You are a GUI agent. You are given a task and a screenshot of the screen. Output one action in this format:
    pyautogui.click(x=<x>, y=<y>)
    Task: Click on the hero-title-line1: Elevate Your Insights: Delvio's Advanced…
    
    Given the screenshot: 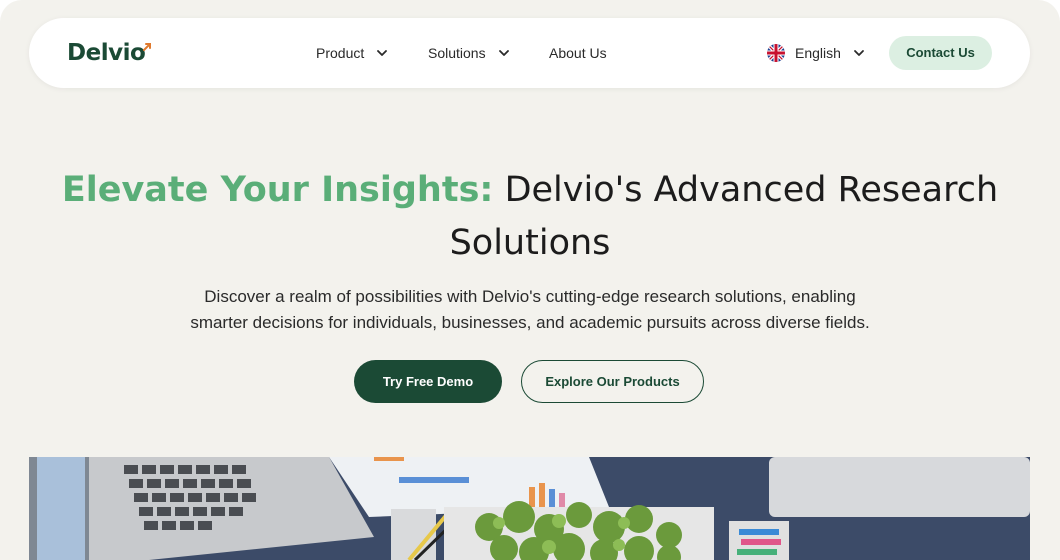 What is the action you would take?
    pyautogui.click(x=530, y=190)
    